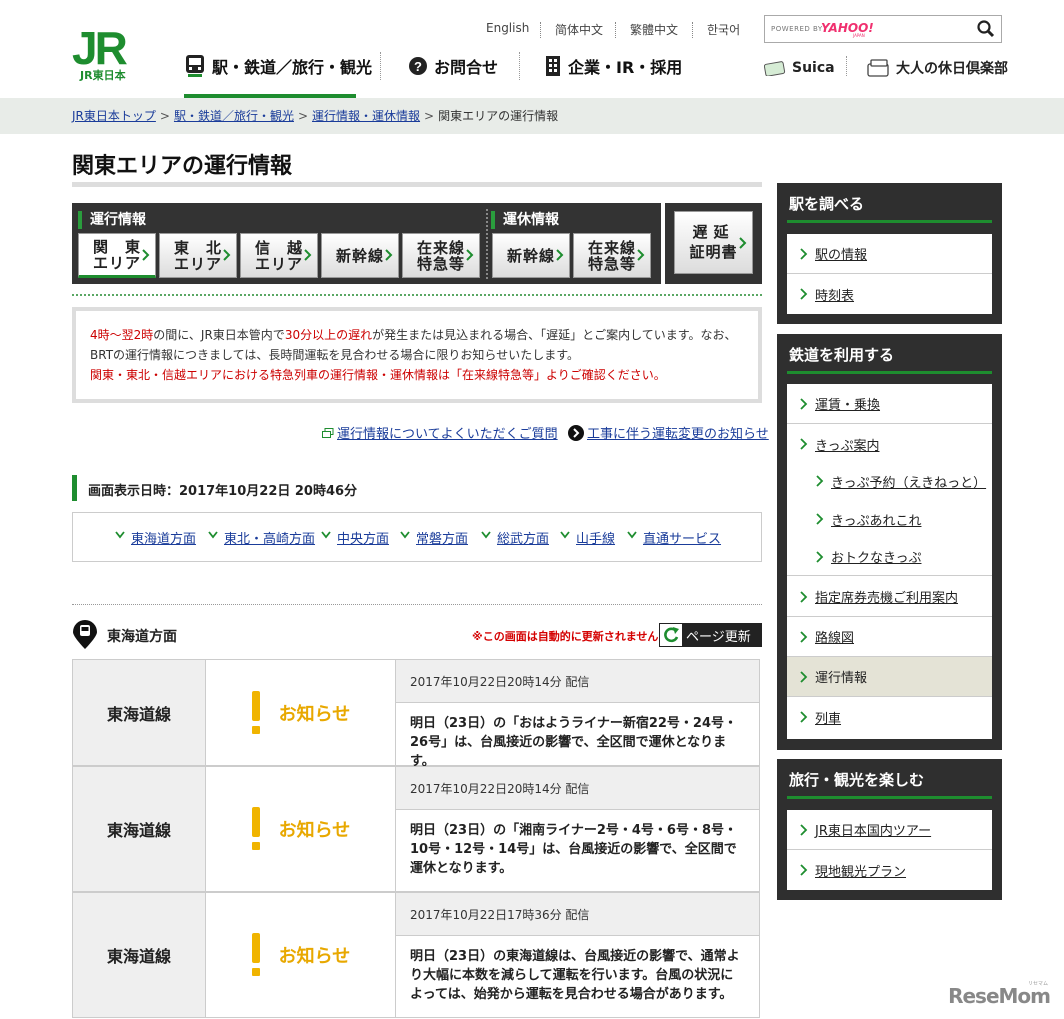  I want to click on jr-east-logo: JR JR東日本, so click(110, 52).